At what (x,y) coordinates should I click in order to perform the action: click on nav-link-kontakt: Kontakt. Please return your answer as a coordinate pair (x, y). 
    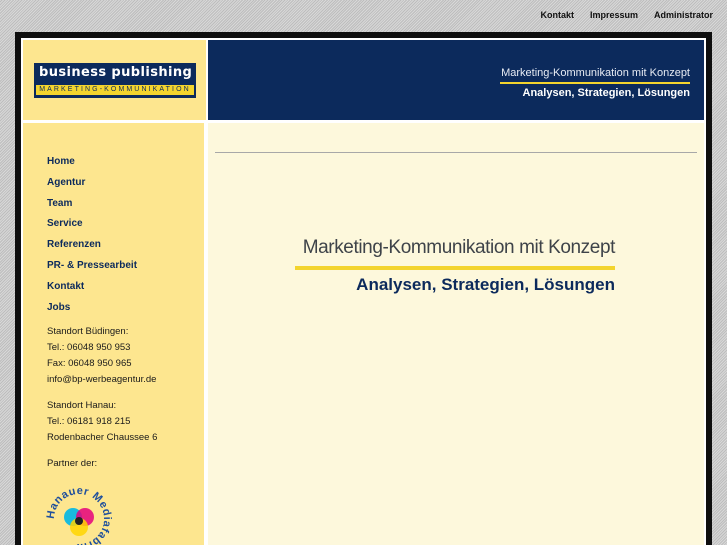
    Looking at the image, I should click on (65, 286).